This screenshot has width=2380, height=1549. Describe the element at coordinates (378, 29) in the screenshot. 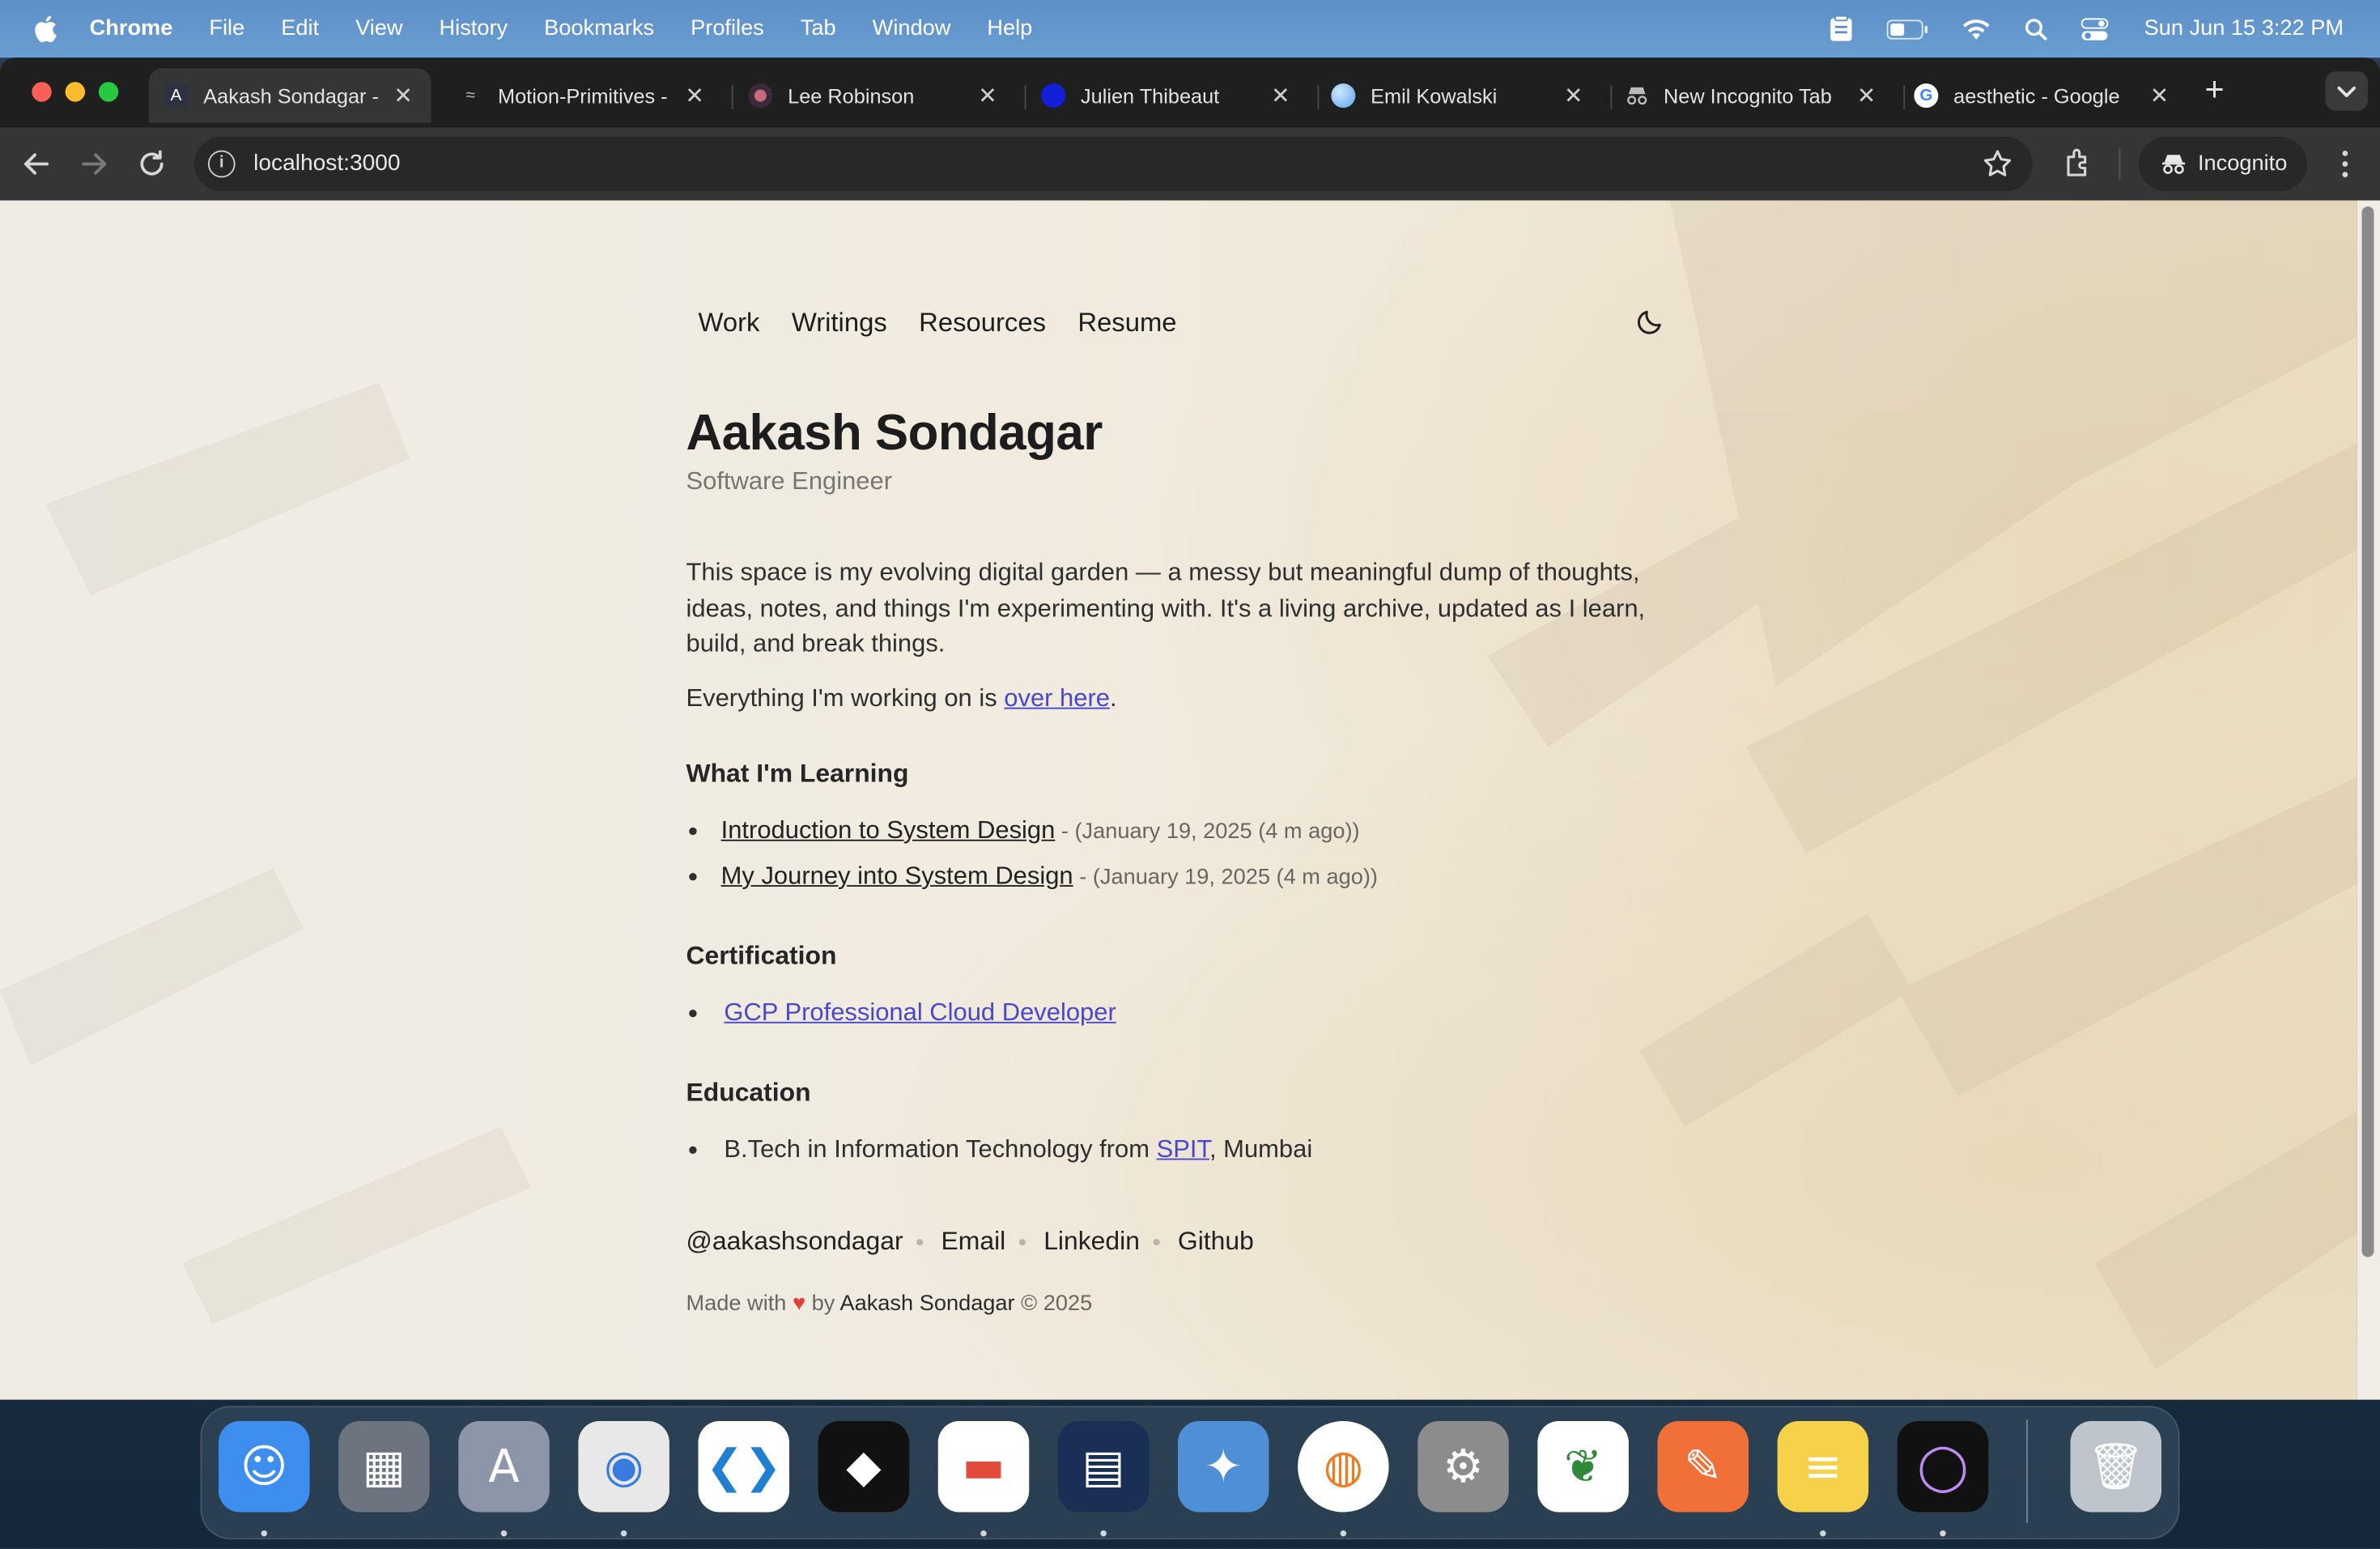

I see `menu-view: View` at that location.